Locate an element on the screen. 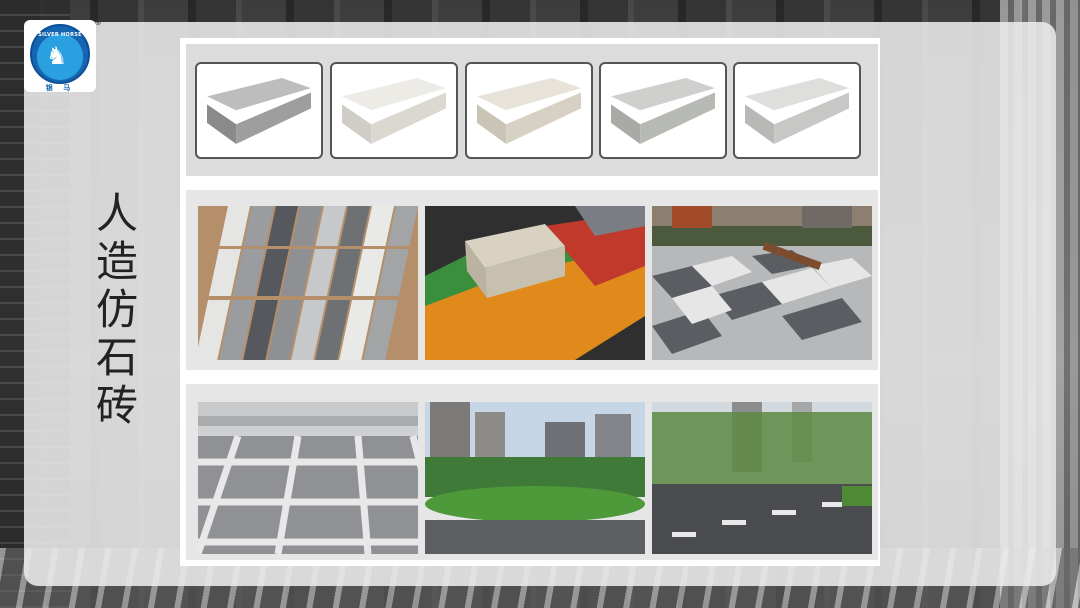 This screenshot has height=608, width=1080. park-path-photo is located at coordinates (762, 478).